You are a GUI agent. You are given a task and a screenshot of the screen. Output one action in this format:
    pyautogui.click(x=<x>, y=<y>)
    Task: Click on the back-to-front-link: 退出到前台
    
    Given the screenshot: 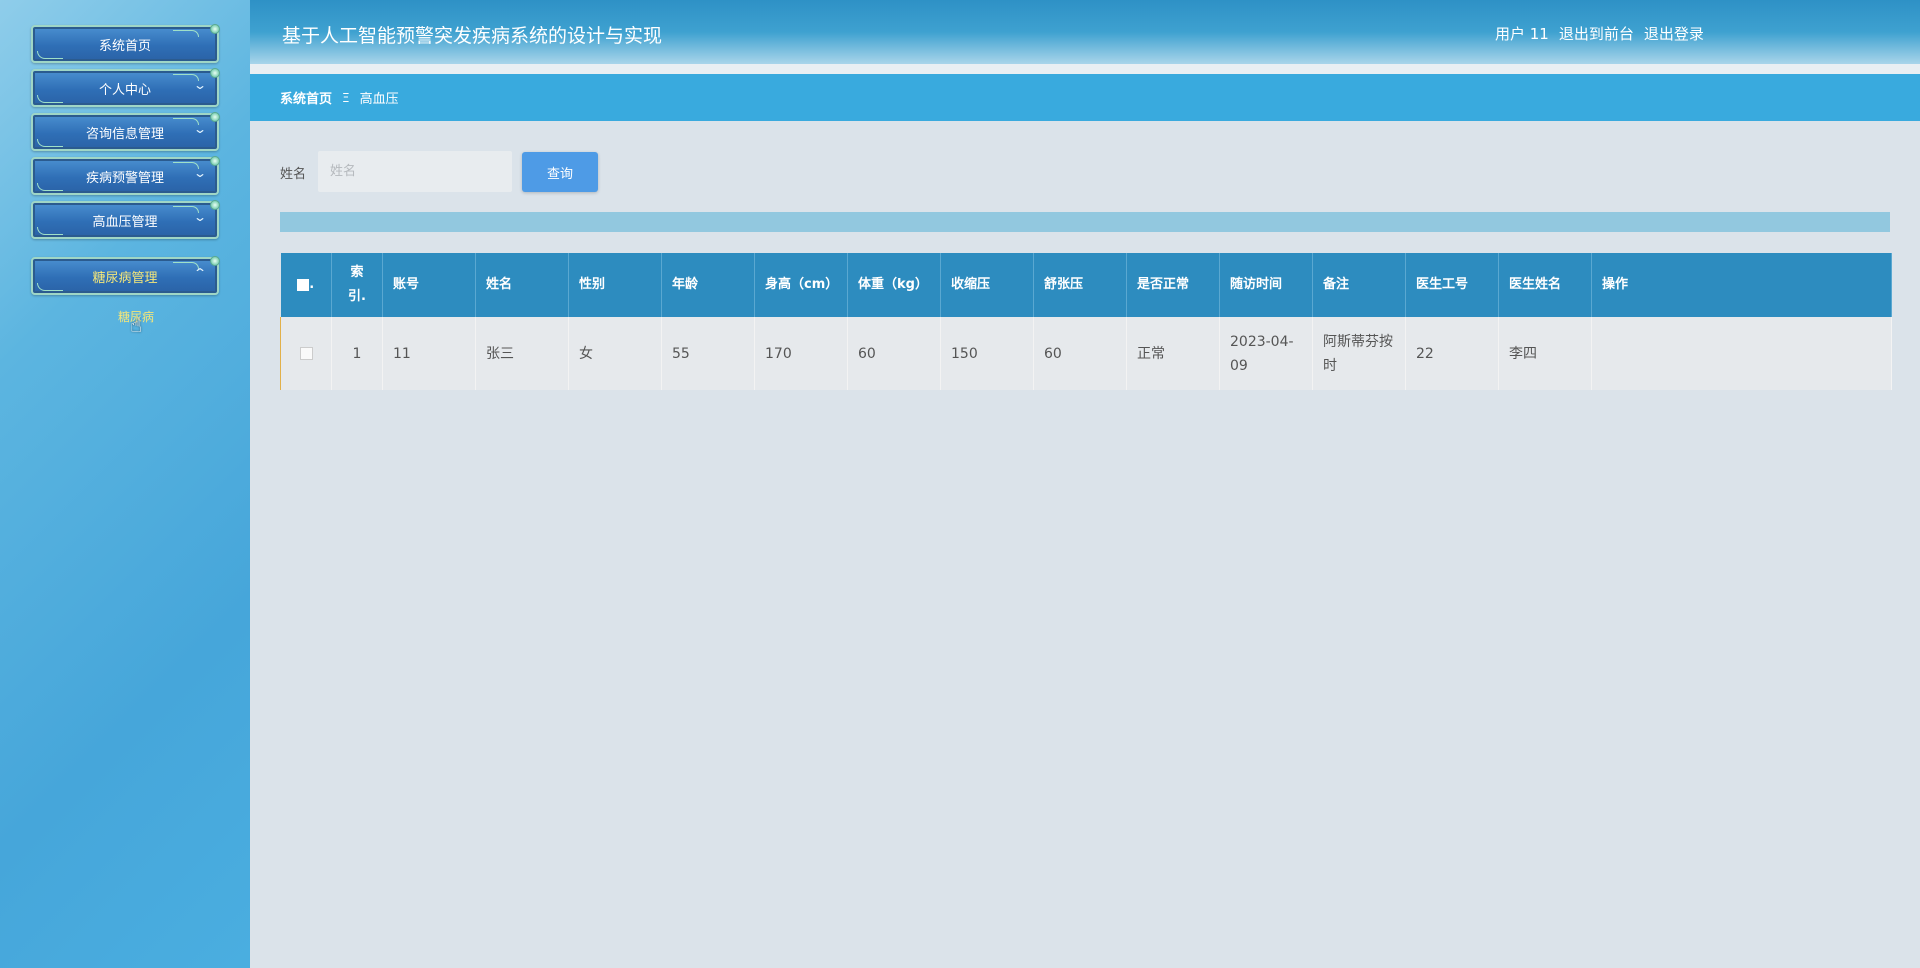 What is the action you would take?
    pyautogui.click(x=1596, y=33)
    